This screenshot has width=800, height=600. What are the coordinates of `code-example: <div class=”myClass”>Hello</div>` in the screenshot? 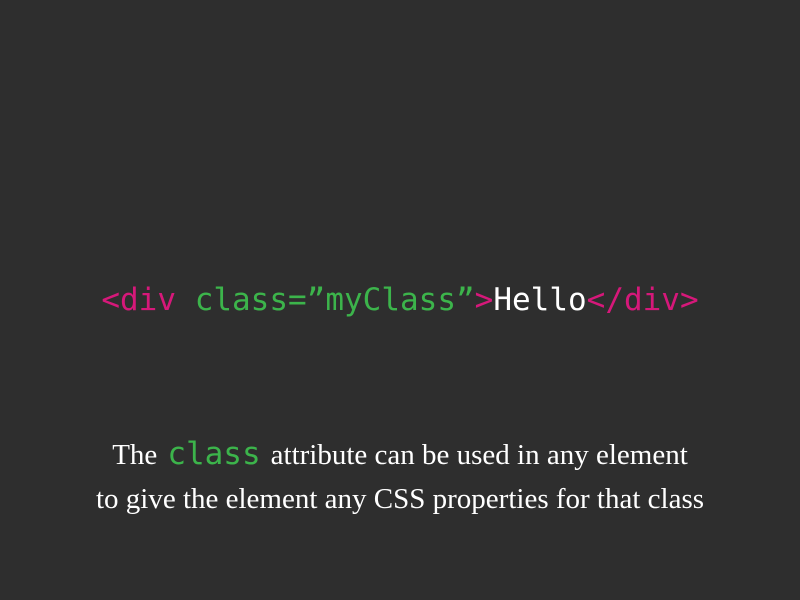 It's located at (400, 300).